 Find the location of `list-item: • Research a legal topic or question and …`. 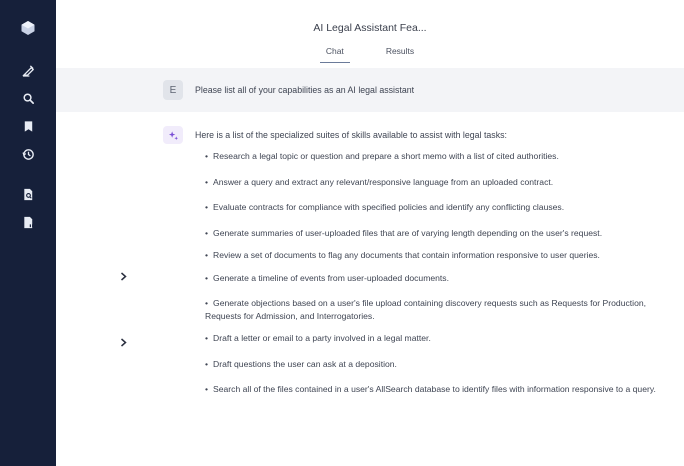

list-item: • Research a legal topic or question and … is located at coordinates (382, 156).